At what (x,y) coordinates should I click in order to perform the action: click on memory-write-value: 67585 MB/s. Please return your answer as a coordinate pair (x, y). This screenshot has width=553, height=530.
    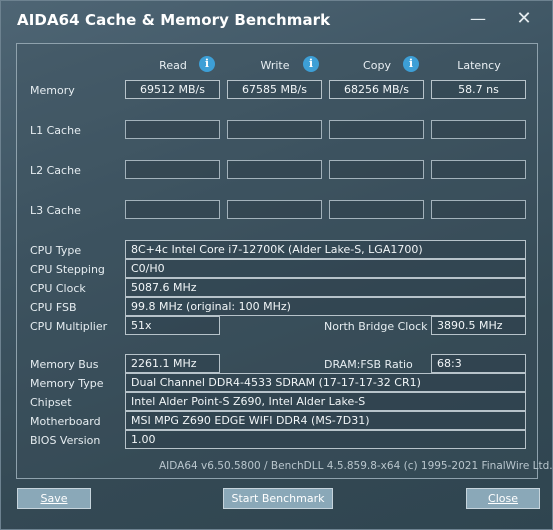
    Looking at the image, I should click on (274, 89).